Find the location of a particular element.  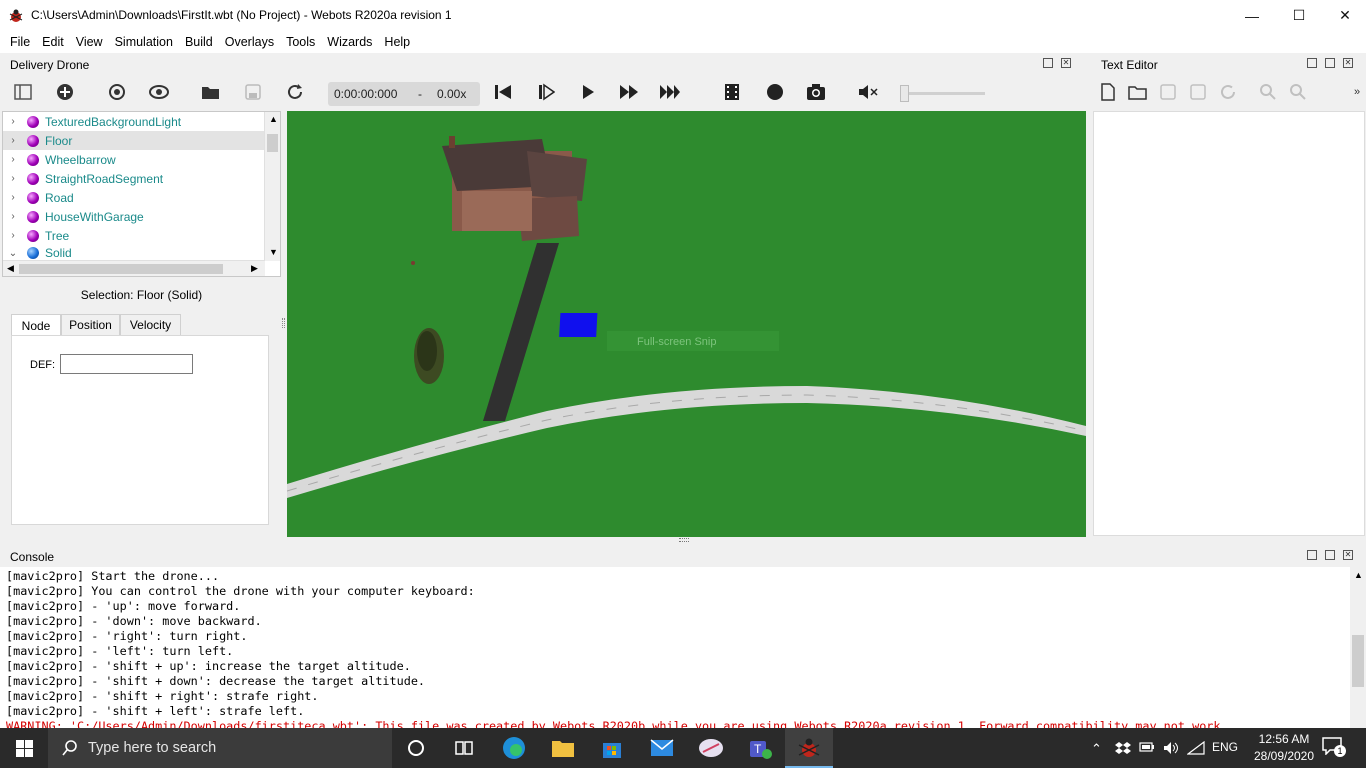

revert-file-button is located at coordinates (1228, 92).